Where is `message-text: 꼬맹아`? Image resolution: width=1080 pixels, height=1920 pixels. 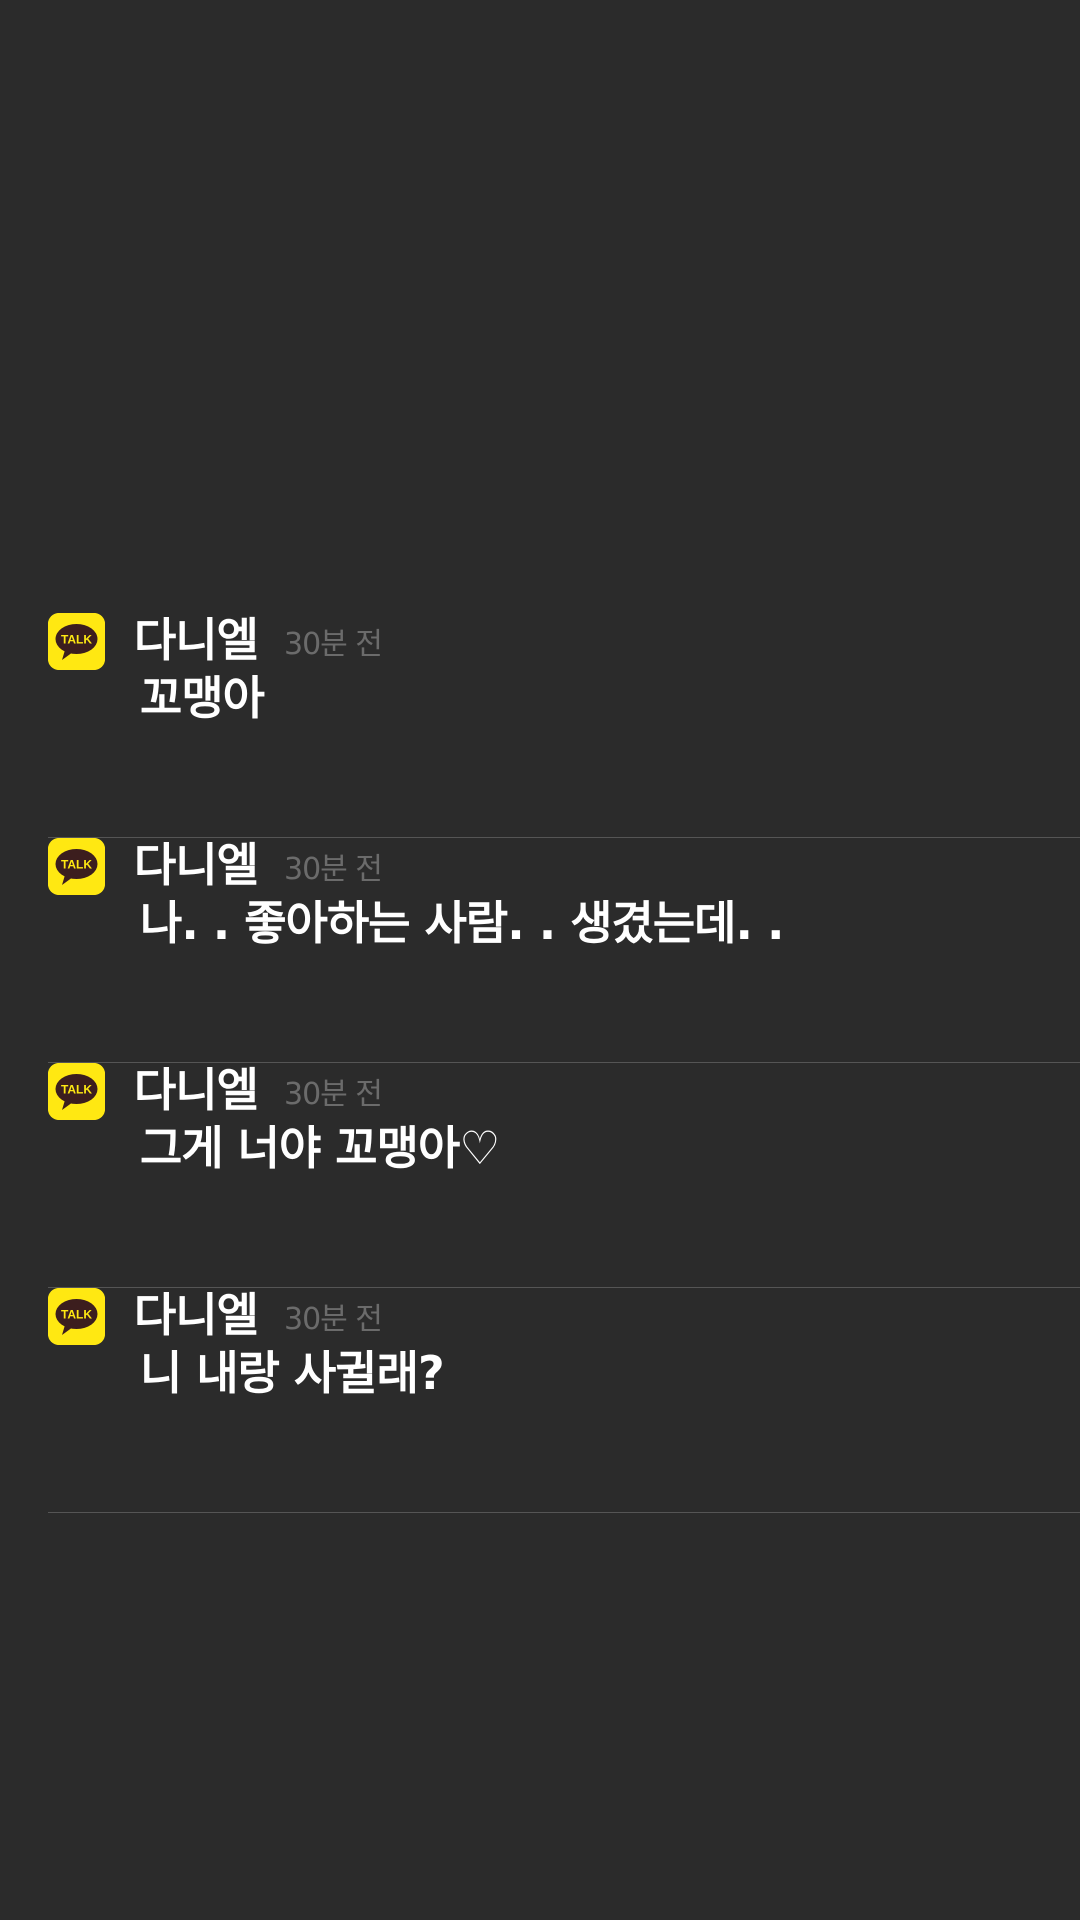
message-text: 꼬맹아 is located at coordinates (202, 698).